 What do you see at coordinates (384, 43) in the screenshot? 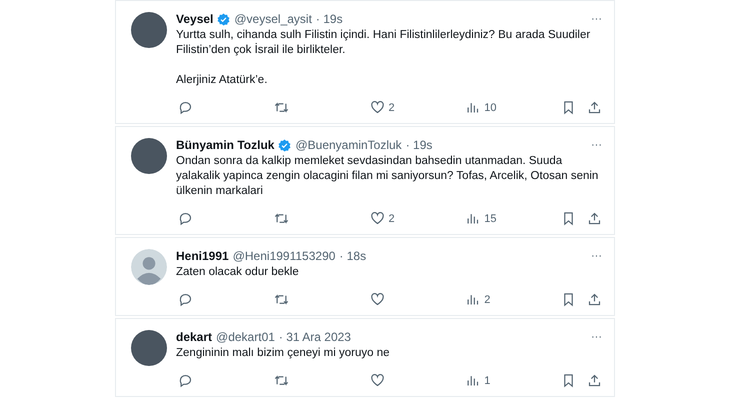
I see `tweet-text: Yurtta sulh, cihanda sulh Filistin içindi. Hani Filistinlilerleydiniz? Bu arada Suudiler Filistin’den çok İsrail ile birlikteler.` at bounding box center [384, 43].